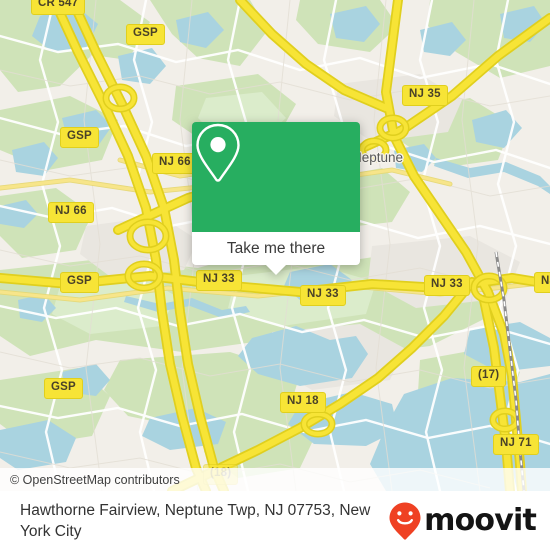  What do you see at coordinates (323, 295) in the screenshot?
I see `road-shield-nj-33-mid: NJ 33` at bounding box center [323, 295].